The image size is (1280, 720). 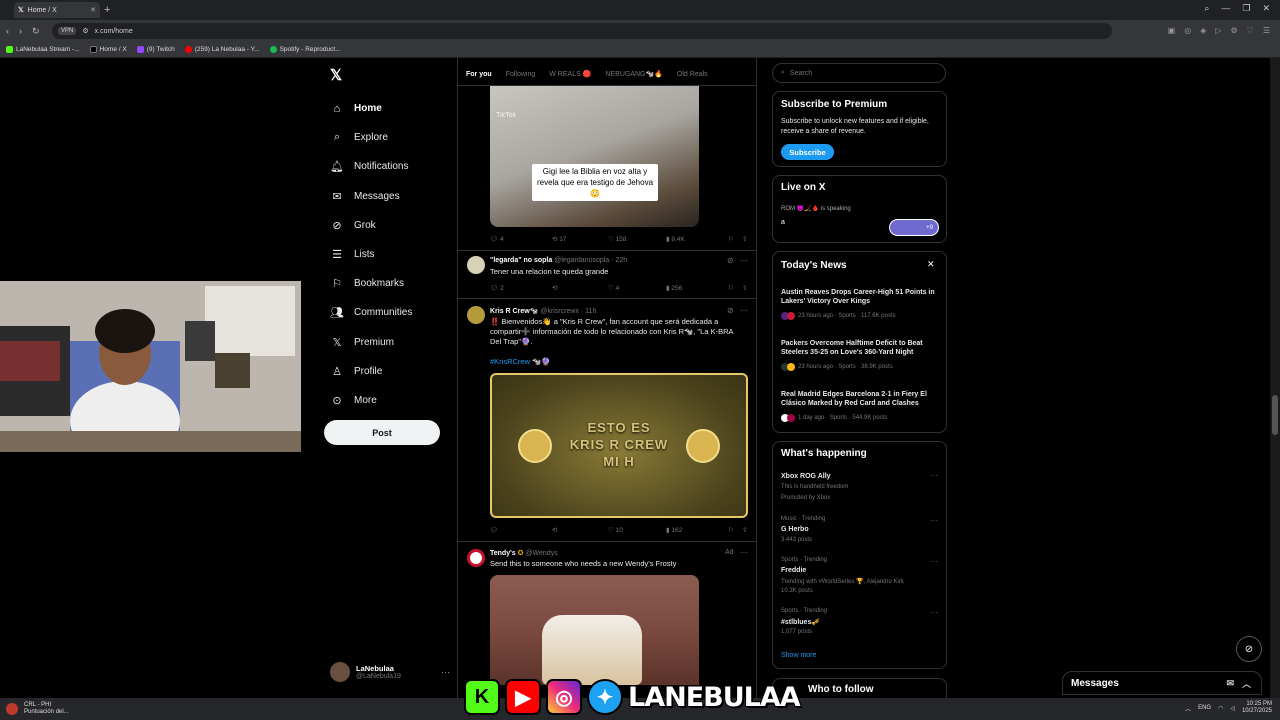 I want to click on tweet-media, so click(x=594, y=630).